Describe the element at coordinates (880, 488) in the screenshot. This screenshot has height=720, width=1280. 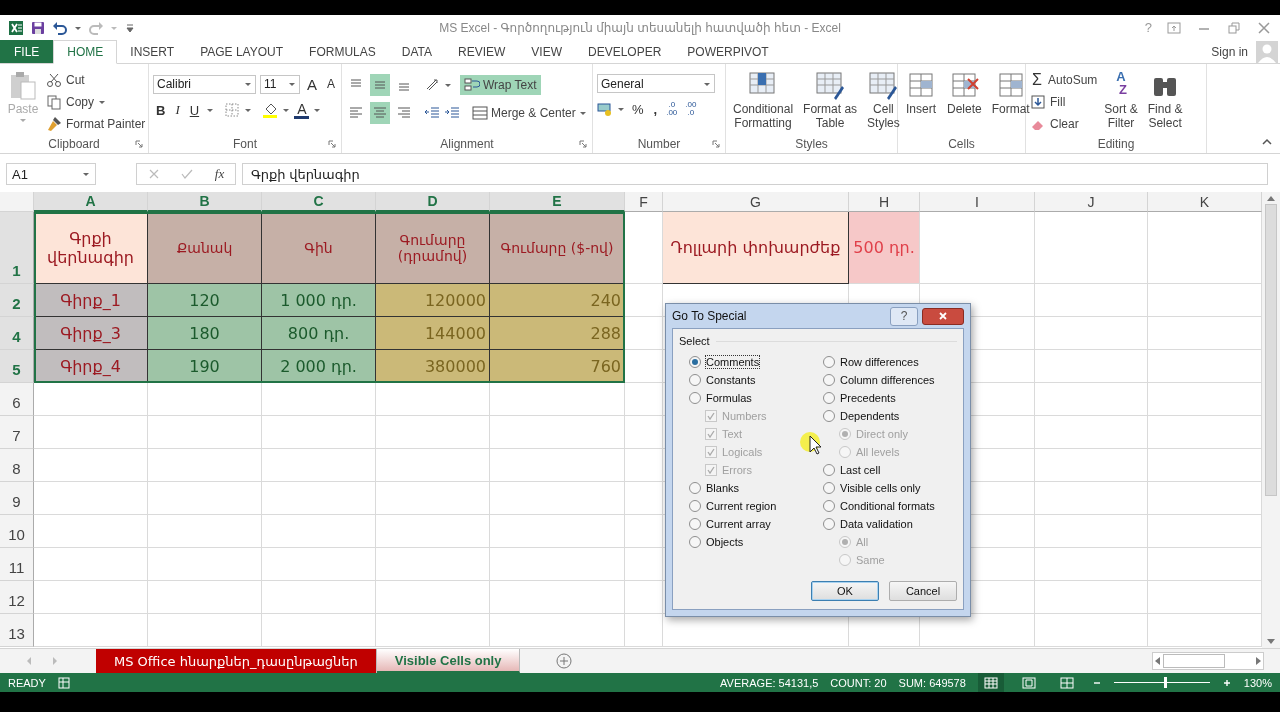
I see `option-label: Visible cells only` at that location.